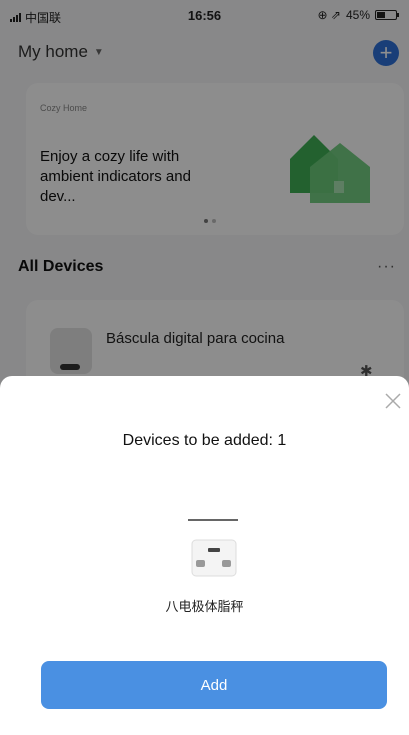 The width and height of the screenshot is (409, 735). I want to click on add-button: Add, so click(214, 685).